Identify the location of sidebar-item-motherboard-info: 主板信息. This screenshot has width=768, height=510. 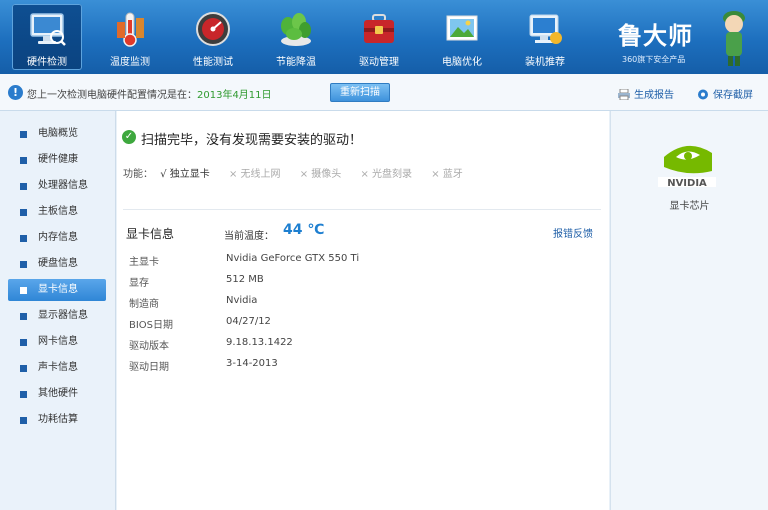
(57, 212).